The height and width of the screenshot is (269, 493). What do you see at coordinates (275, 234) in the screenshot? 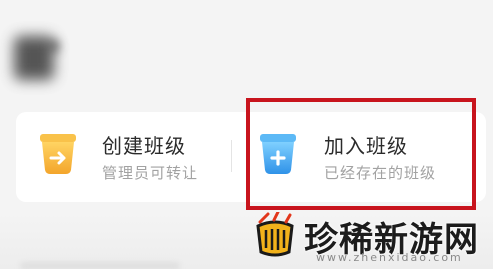
I see `grill-logo-icon` at bounding box center [275, 234].